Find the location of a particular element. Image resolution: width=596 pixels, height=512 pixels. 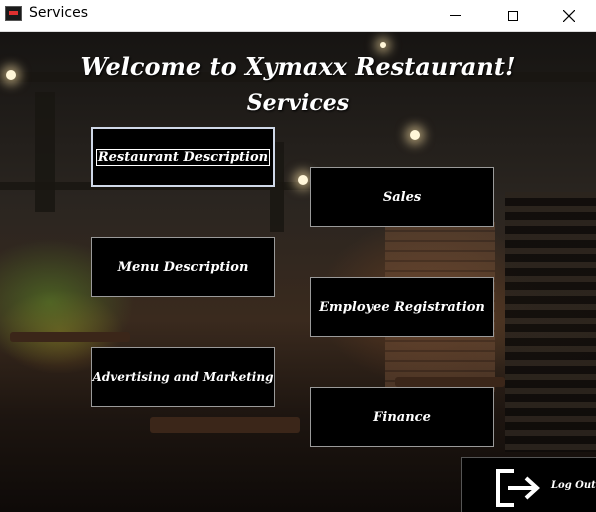

maximize-icon is located at coordinates (513, 15).